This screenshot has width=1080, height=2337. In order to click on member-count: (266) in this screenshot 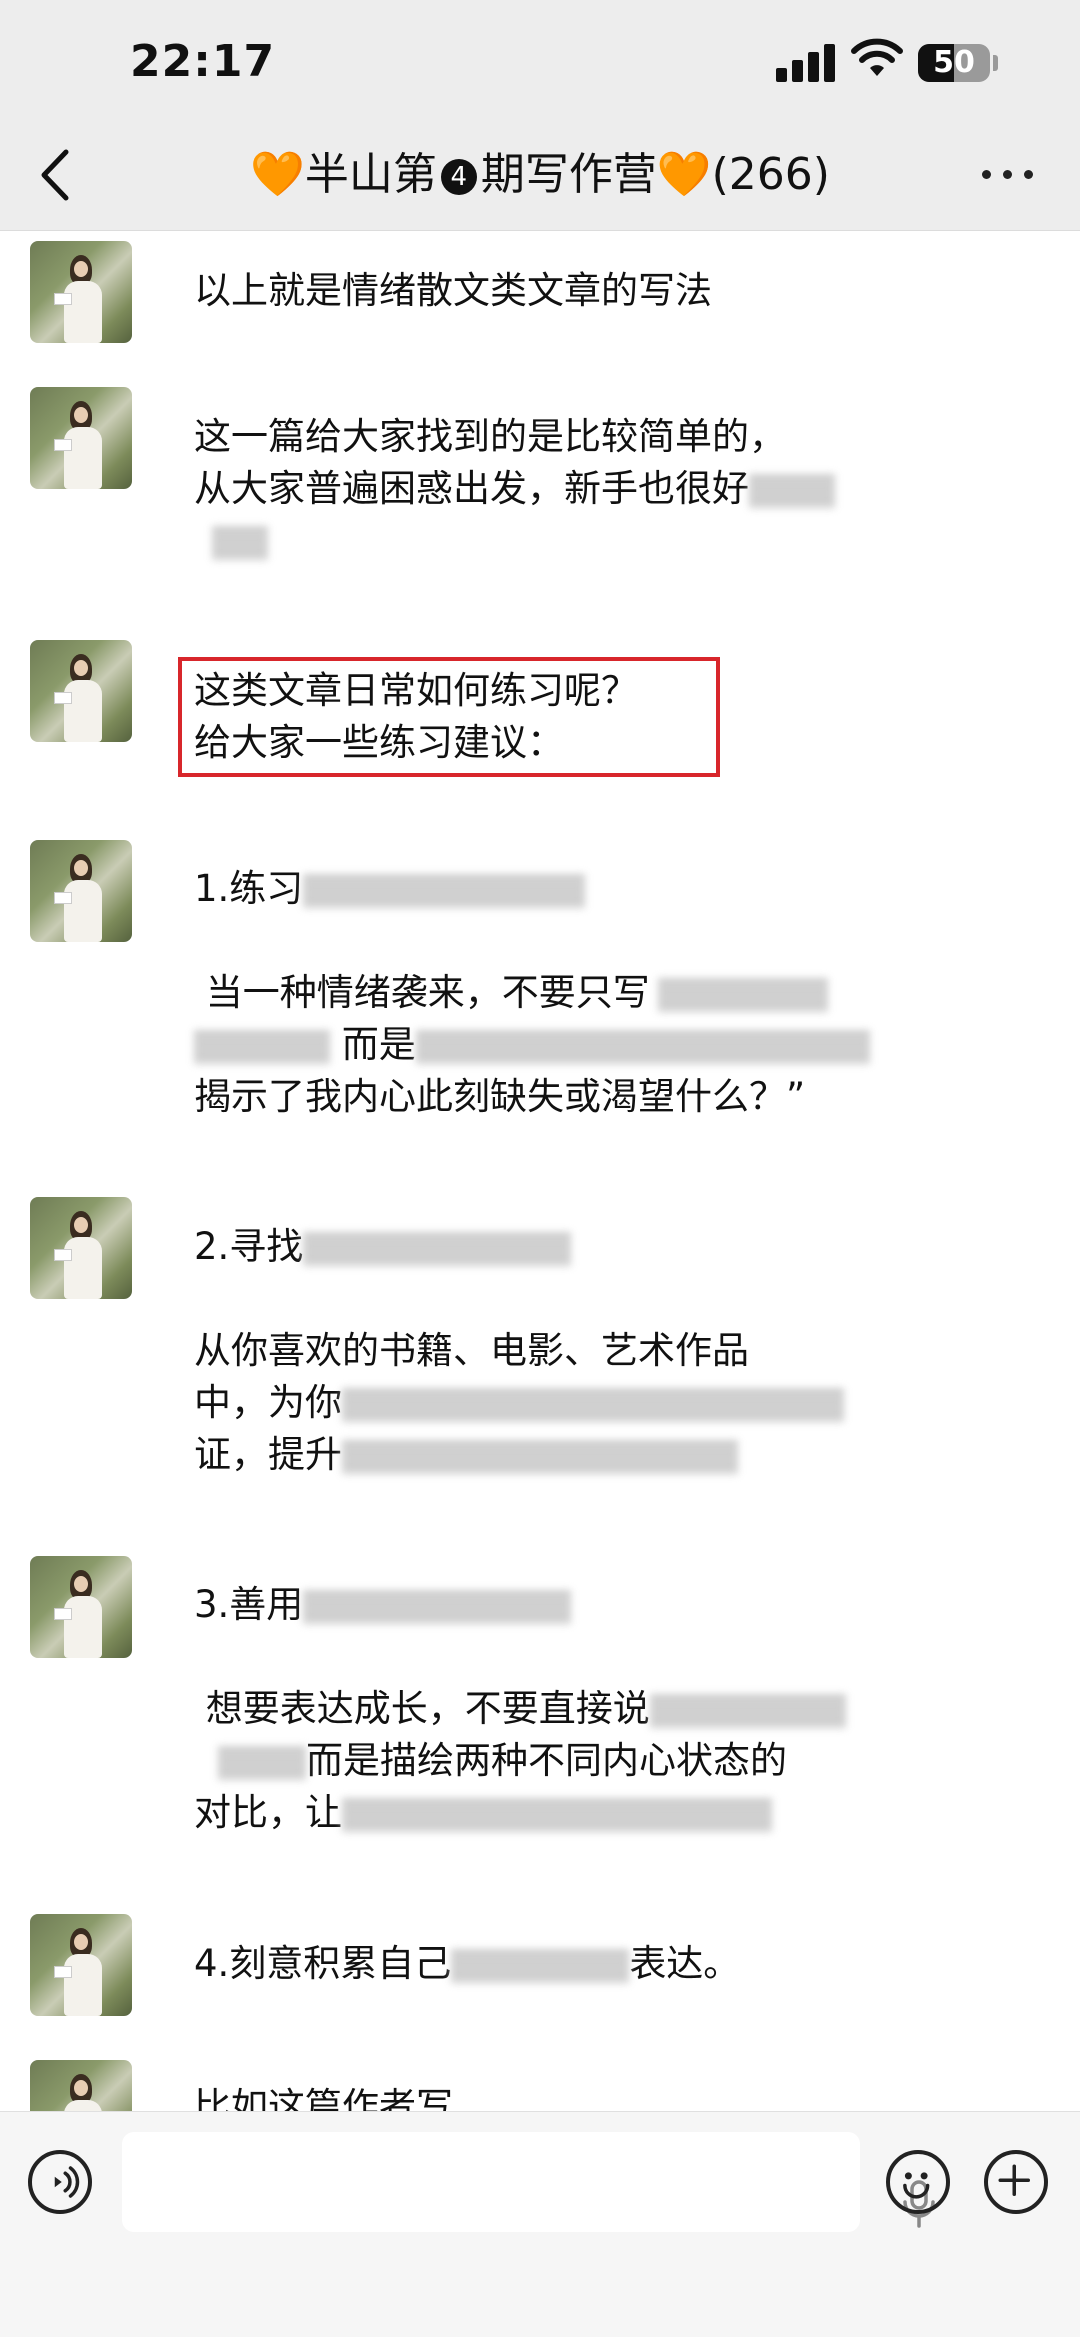, I will do `click(770, 174)`.